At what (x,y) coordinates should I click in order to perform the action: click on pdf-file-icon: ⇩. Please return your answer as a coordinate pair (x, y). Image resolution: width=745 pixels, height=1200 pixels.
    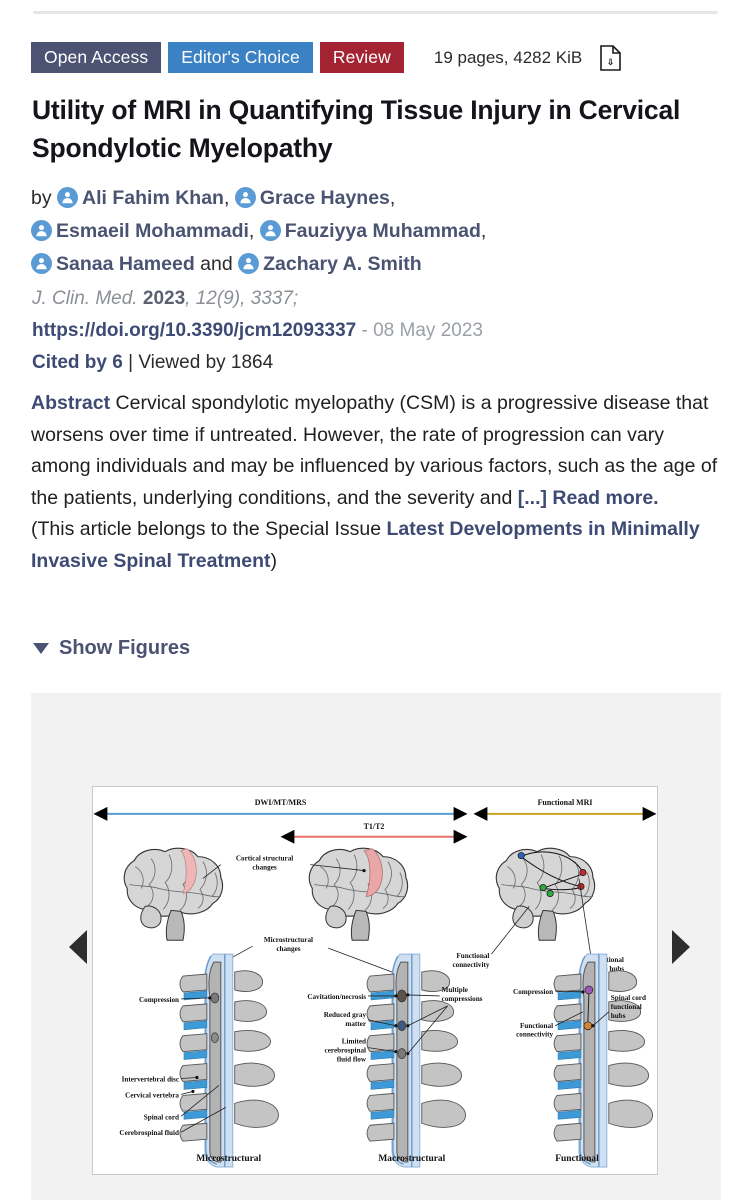
    Looking at the image, I should click on (611, 57).